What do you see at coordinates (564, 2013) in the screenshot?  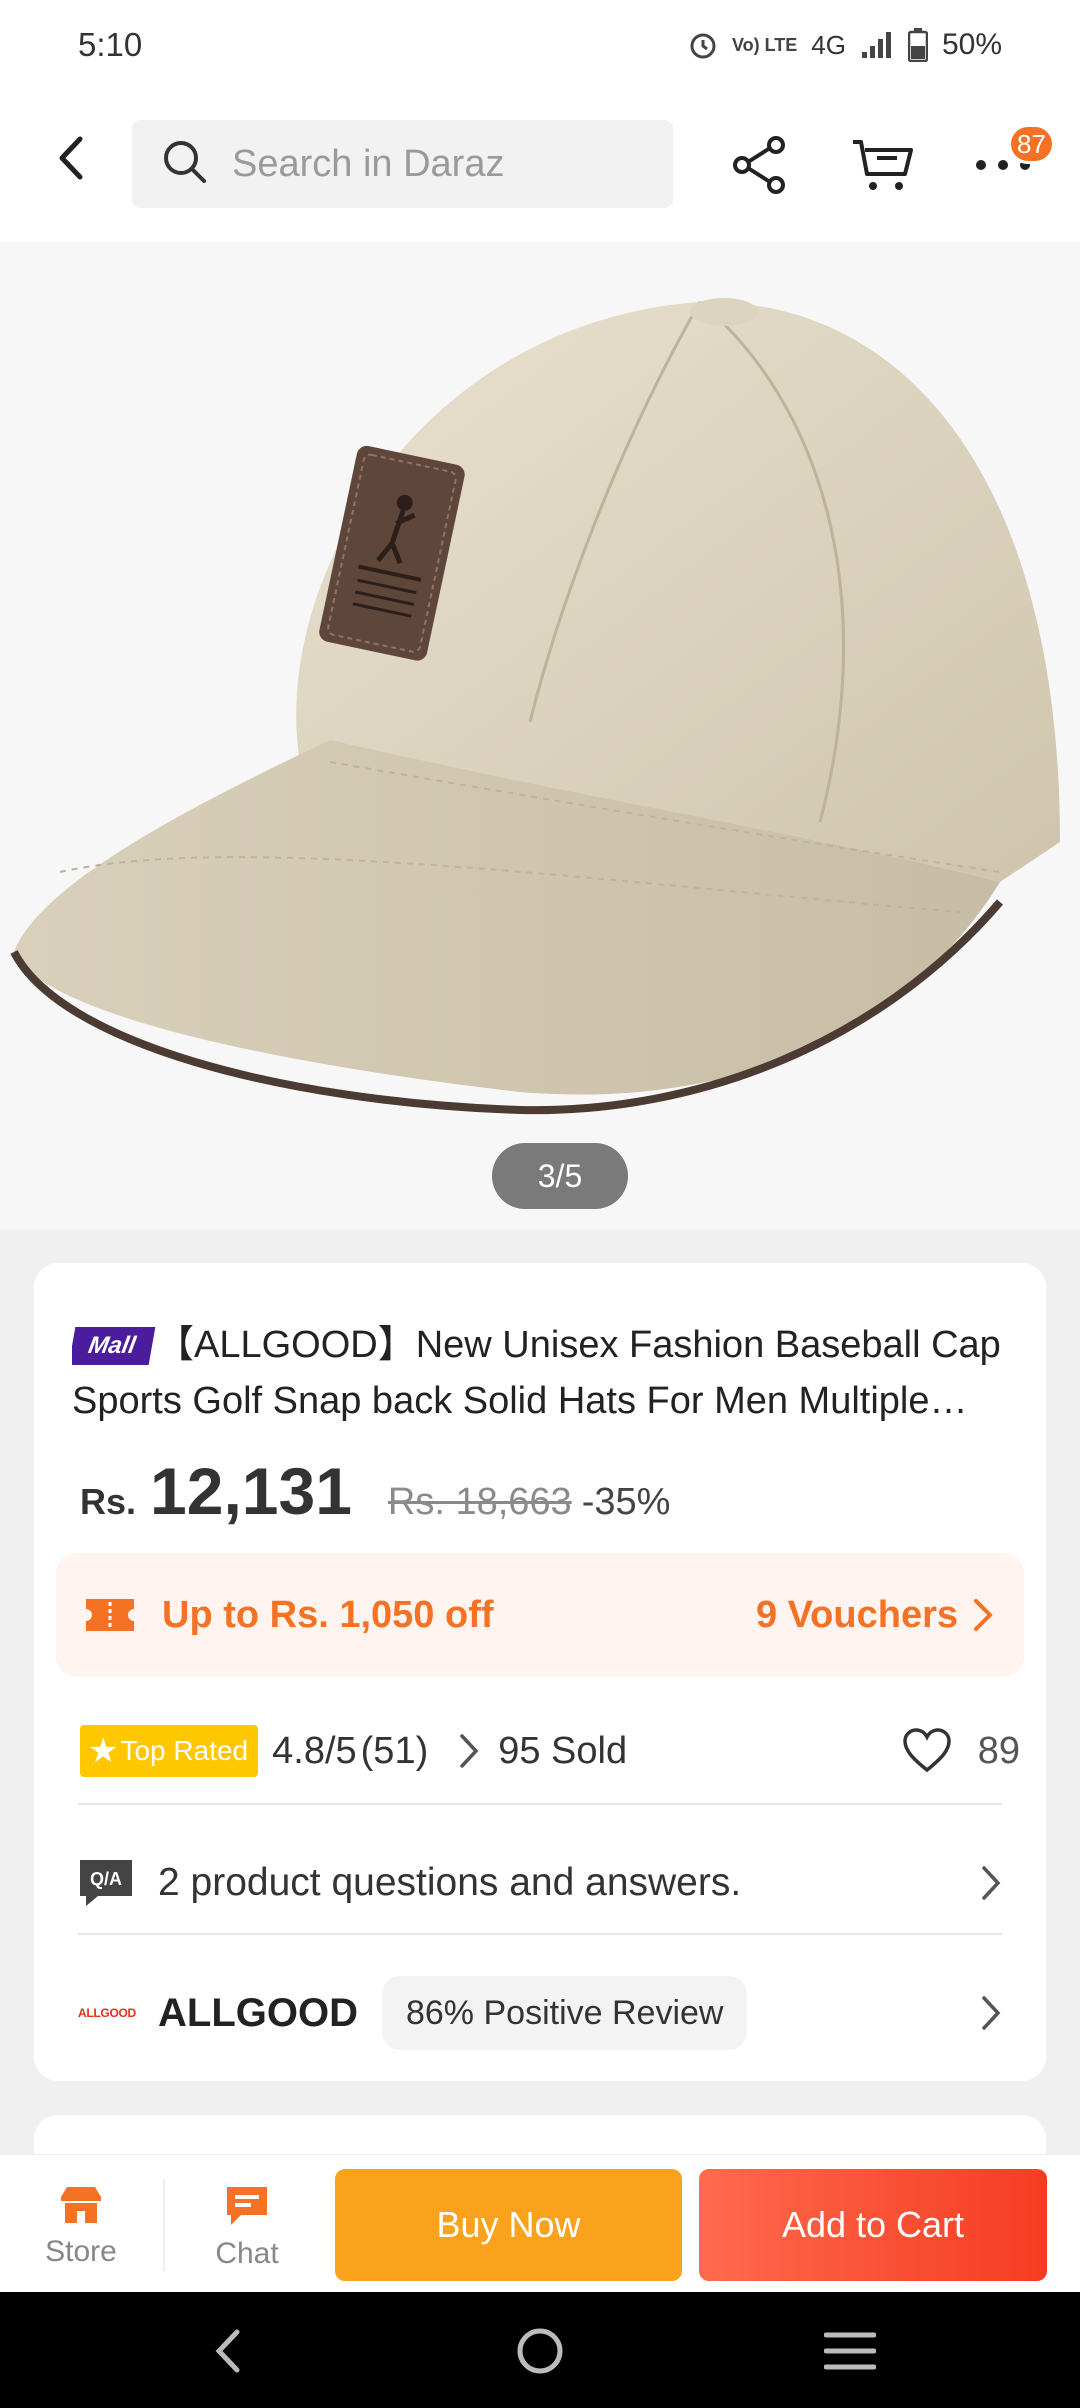 I see `store-positive-review: 86% Positive Review` at bounding box center [564, 2013].